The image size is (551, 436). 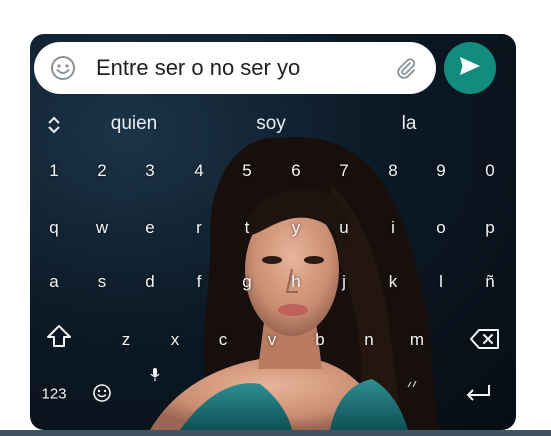 I want to click on key-5: 5, so click(x=246, y=171).